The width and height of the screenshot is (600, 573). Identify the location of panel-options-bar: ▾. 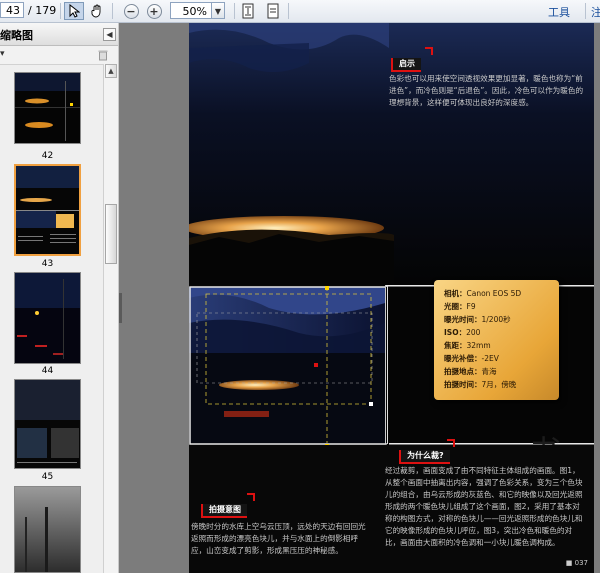
(59, 55).